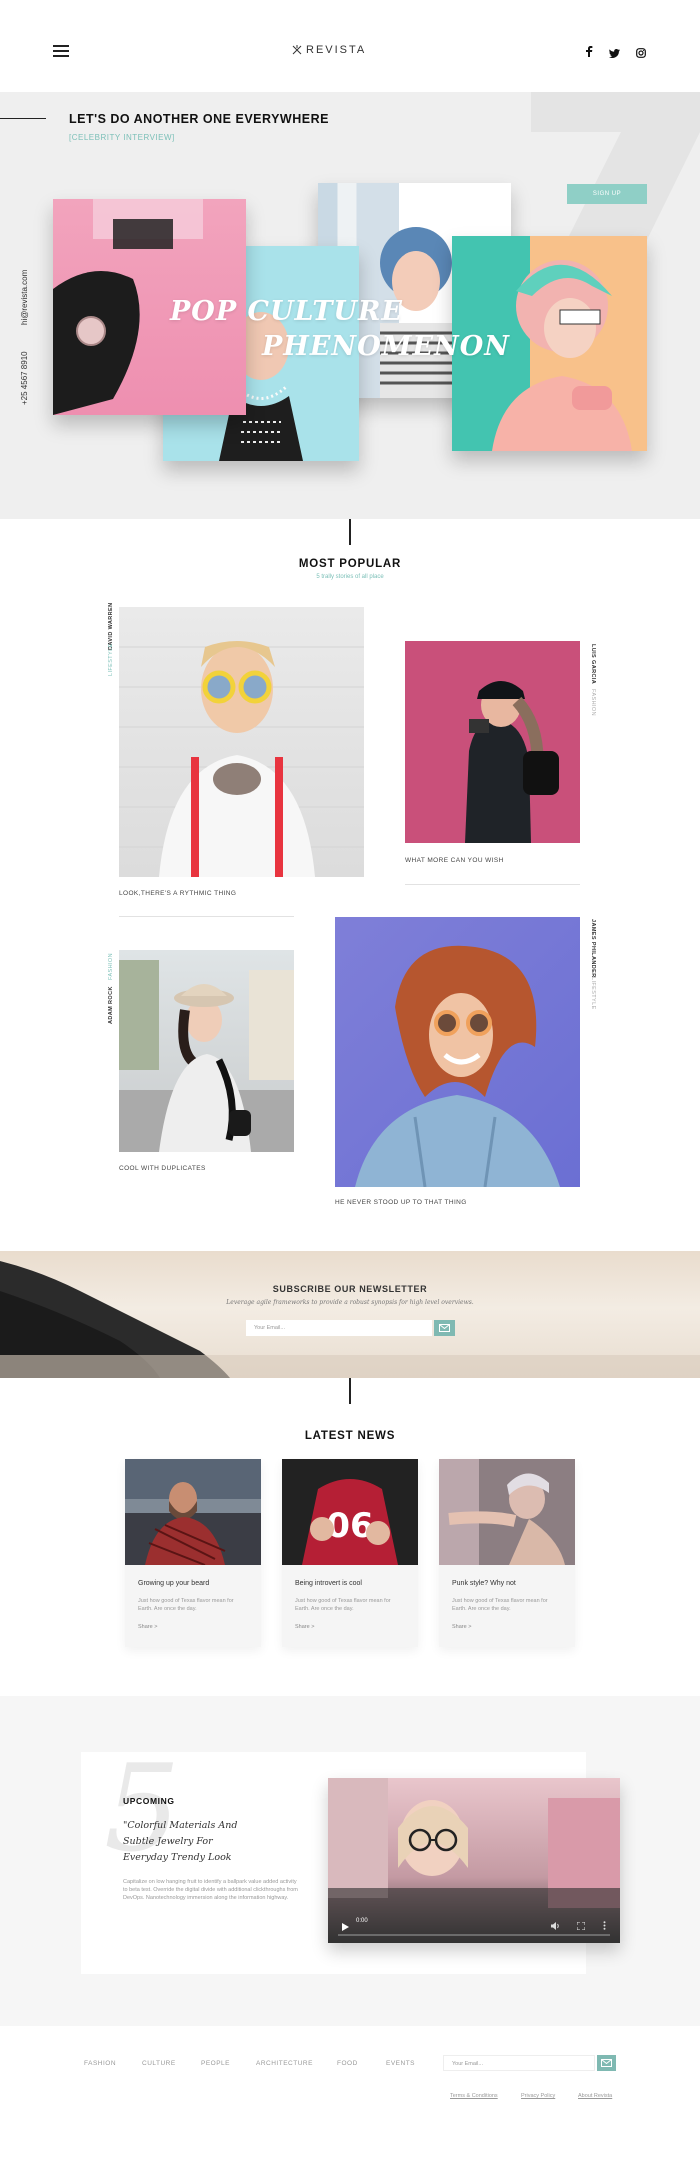  Describe the element at coordinates (297, 50) in the screenshot. I see `logo-icon` at that location.